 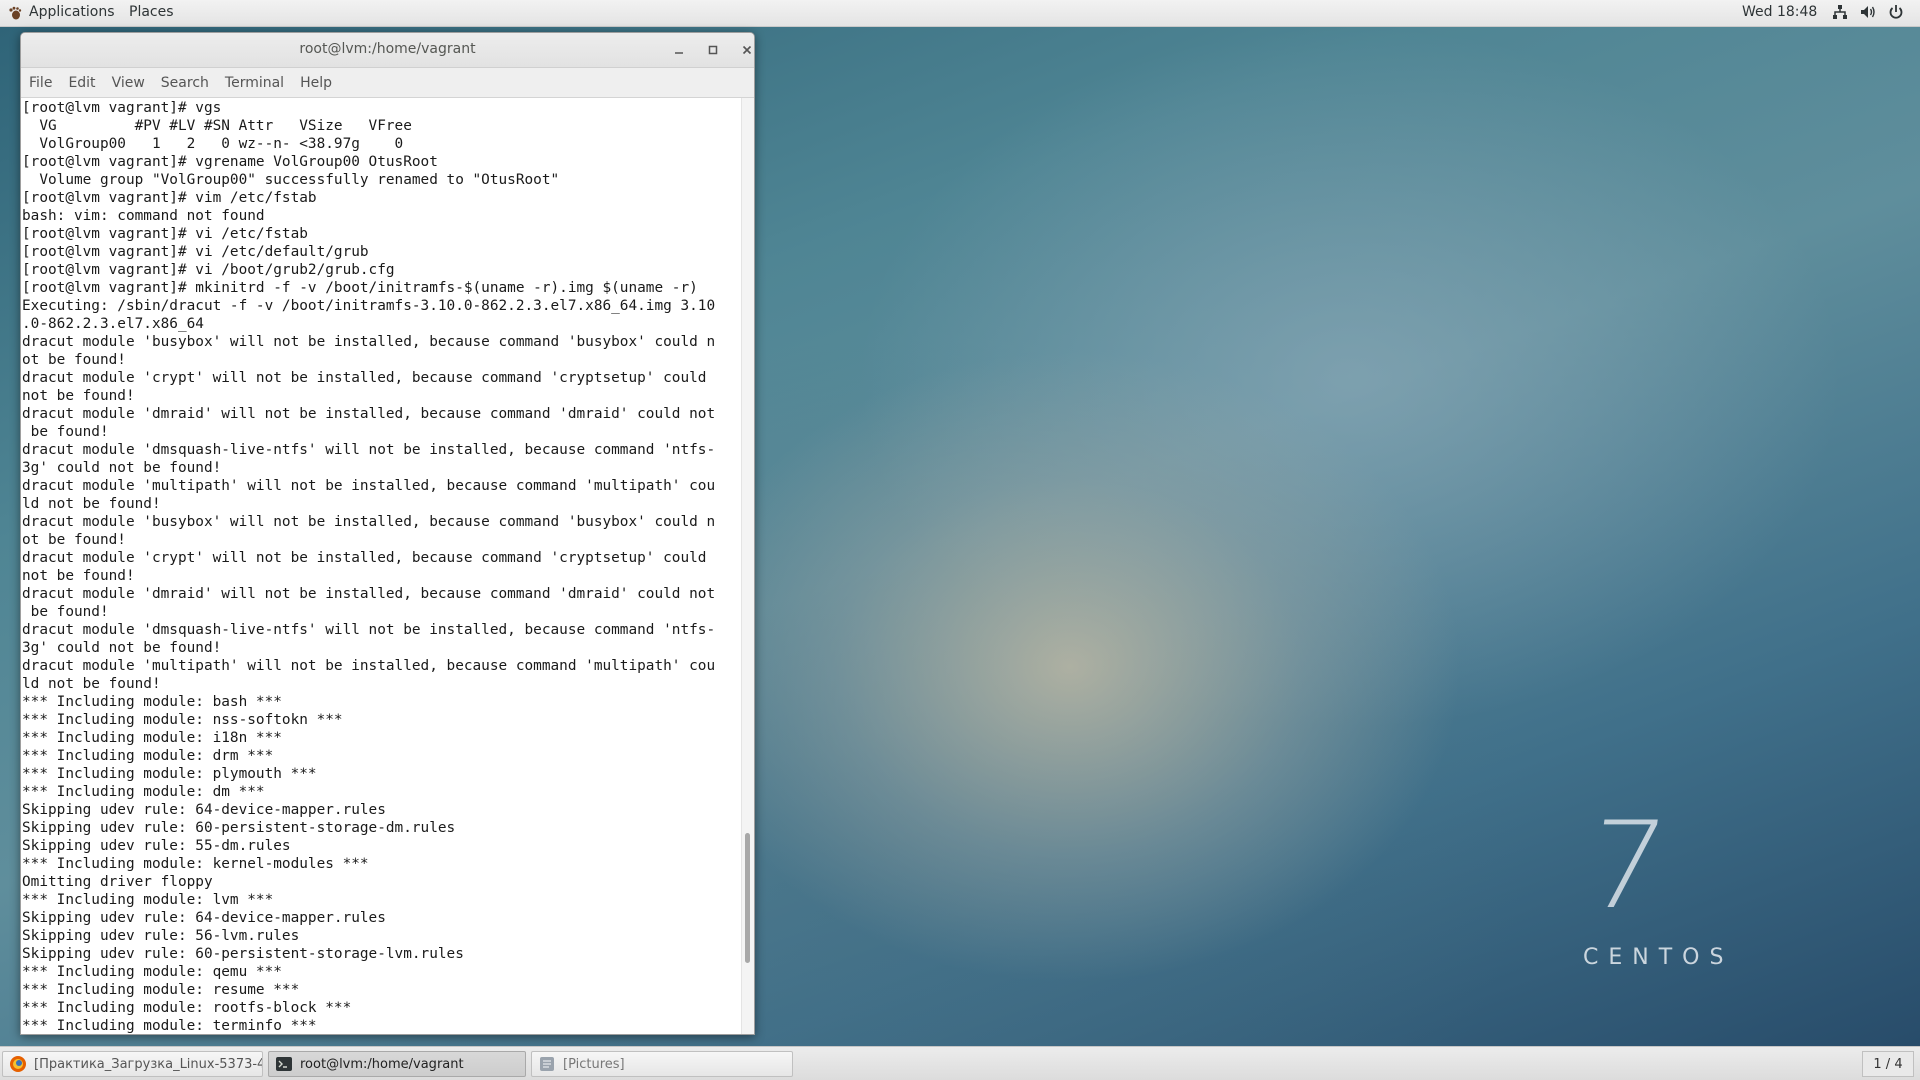 I want to click on terminal-line: Omitting driver floppy, so click(x=117, y=882).